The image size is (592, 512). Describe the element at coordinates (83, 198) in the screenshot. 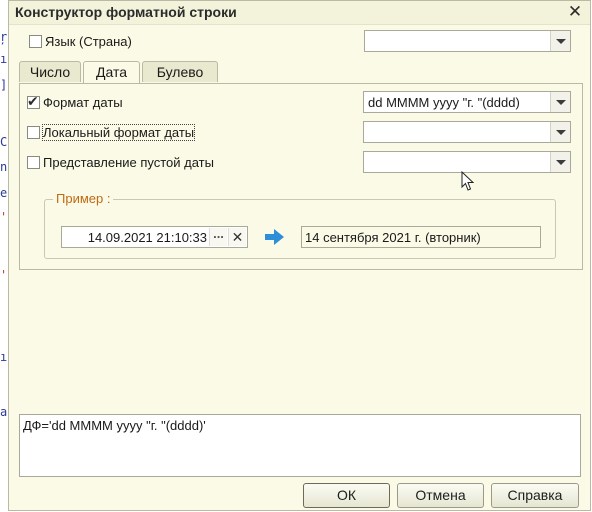

I see `example-group-title: Пример :` at that location.